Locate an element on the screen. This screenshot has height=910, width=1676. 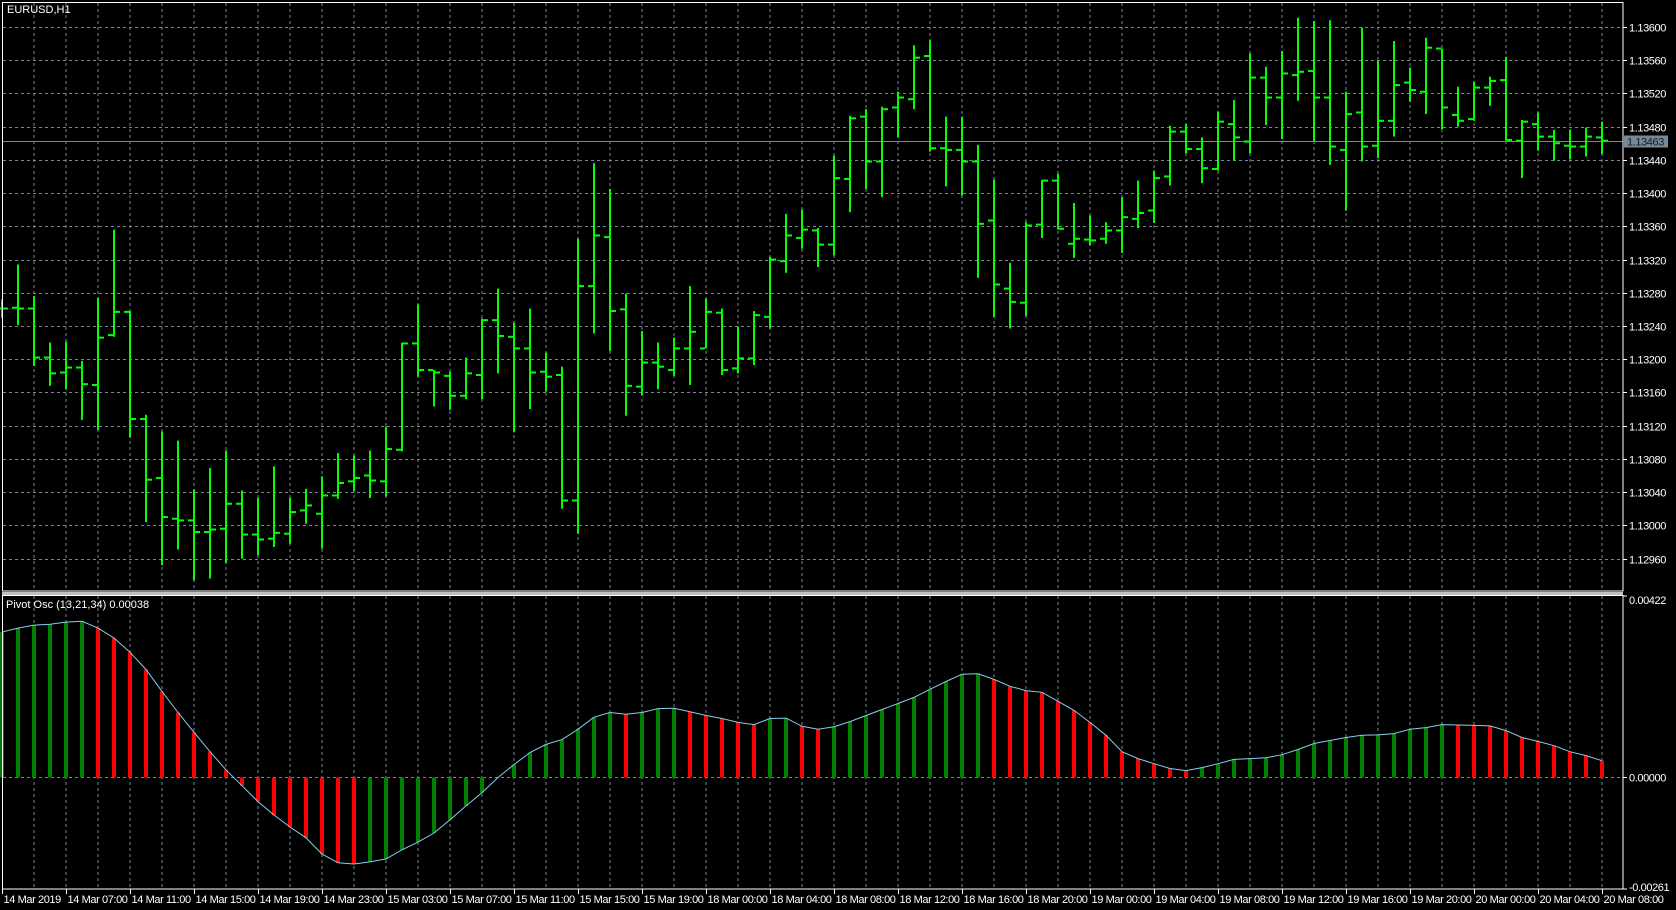
time-label: 18 Mar 04:00 is located at coordinates (802, 900).